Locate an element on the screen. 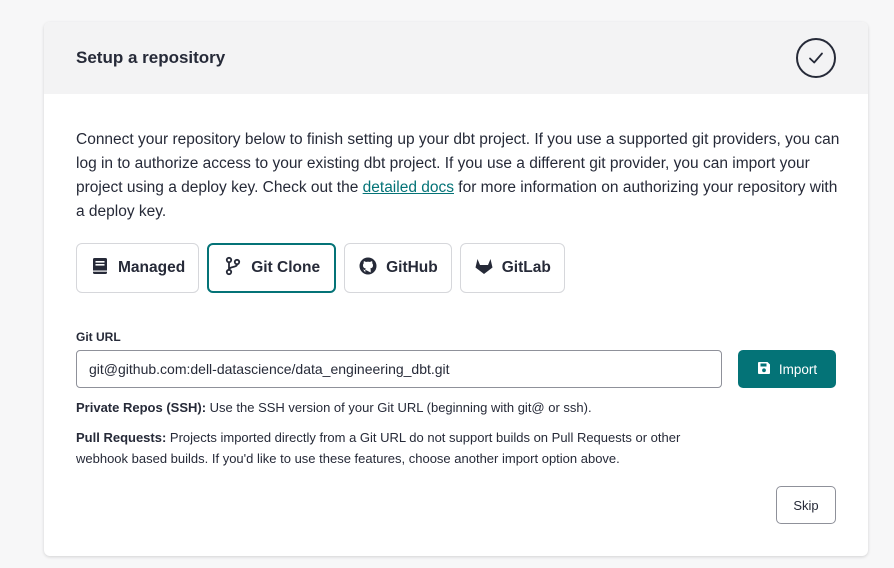  provider-options: Managed Git Clone GitHub GitLab is located at coordinates (456, 268).